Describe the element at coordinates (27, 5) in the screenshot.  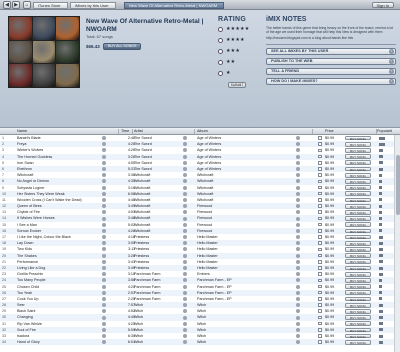
I see `home-icon: ⌂` at that location.